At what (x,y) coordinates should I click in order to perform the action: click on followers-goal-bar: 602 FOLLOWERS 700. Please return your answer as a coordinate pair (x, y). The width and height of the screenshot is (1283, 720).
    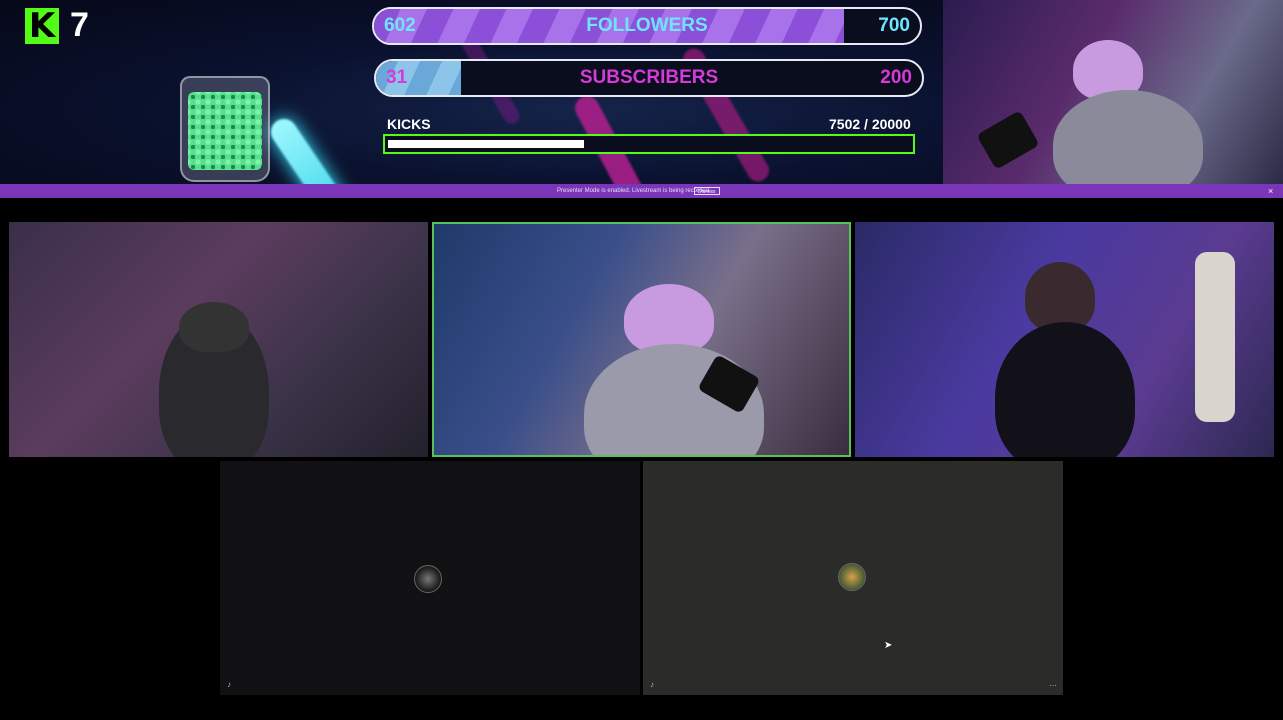
    Looking at the image, I should click on (647, 26).